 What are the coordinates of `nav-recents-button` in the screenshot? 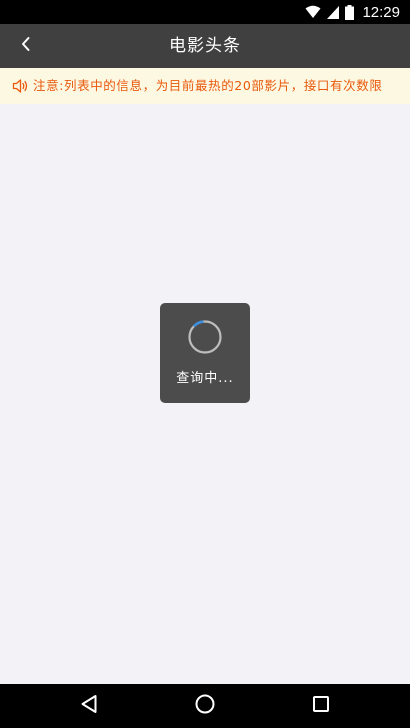 It's located at (321, 706).